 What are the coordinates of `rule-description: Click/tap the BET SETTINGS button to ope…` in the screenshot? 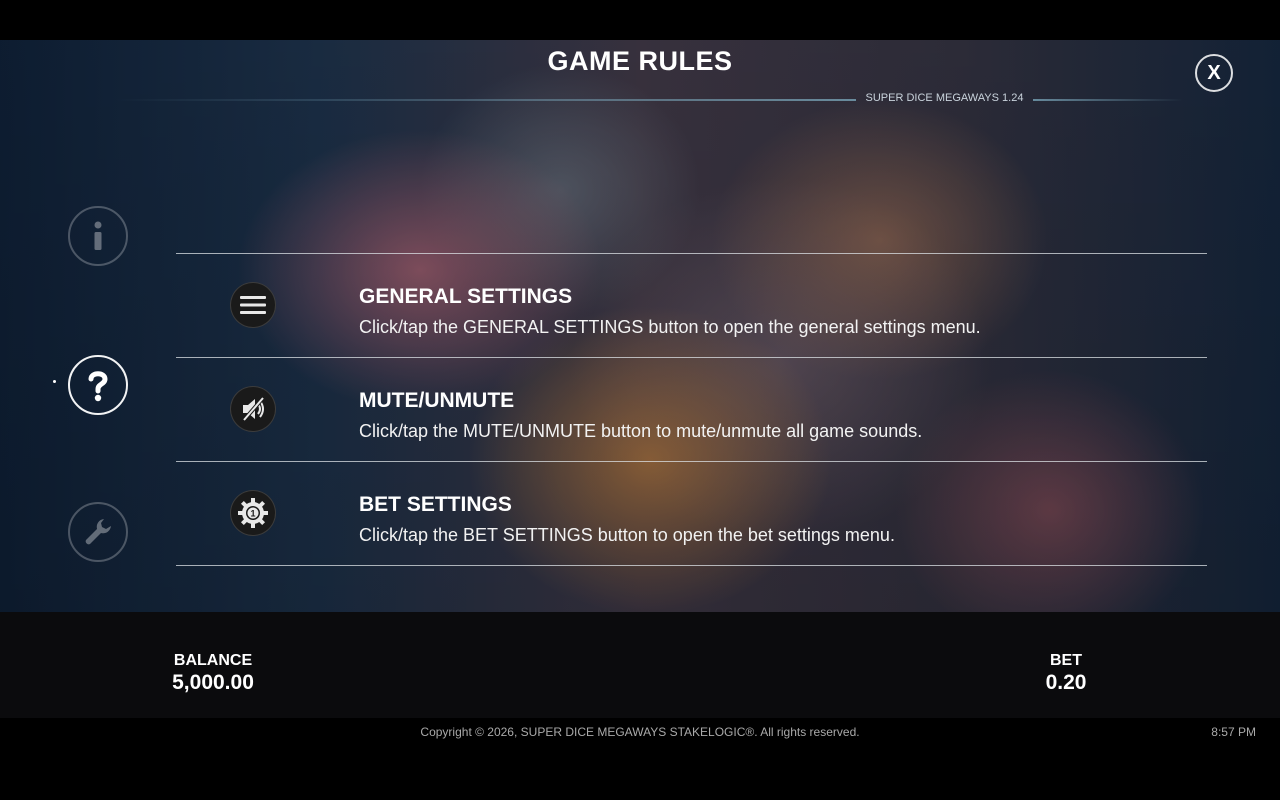 It's located at (627, 535).